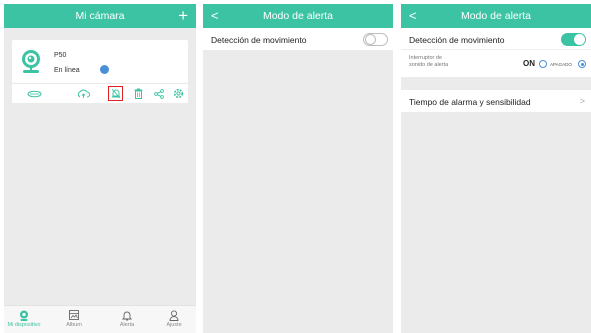  I want to click on sound-off-radio, so click(582, 64).